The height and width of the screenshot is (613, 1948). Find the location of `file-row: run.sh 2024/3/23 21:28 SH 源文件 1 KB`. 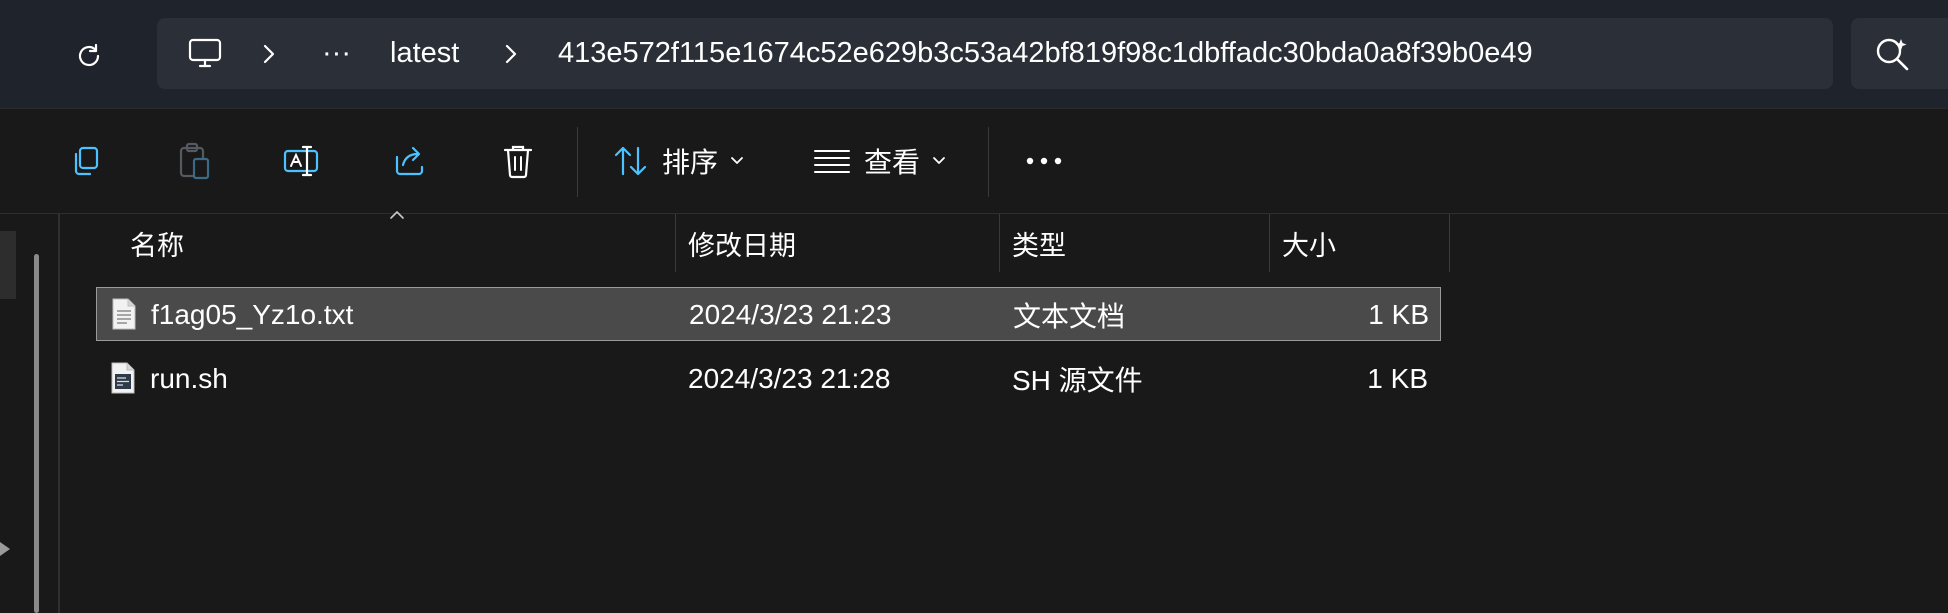

file-row: run.sh 2024/3/23 21:28 SH 源文件 1 KB is located at coordinates (768, 379).